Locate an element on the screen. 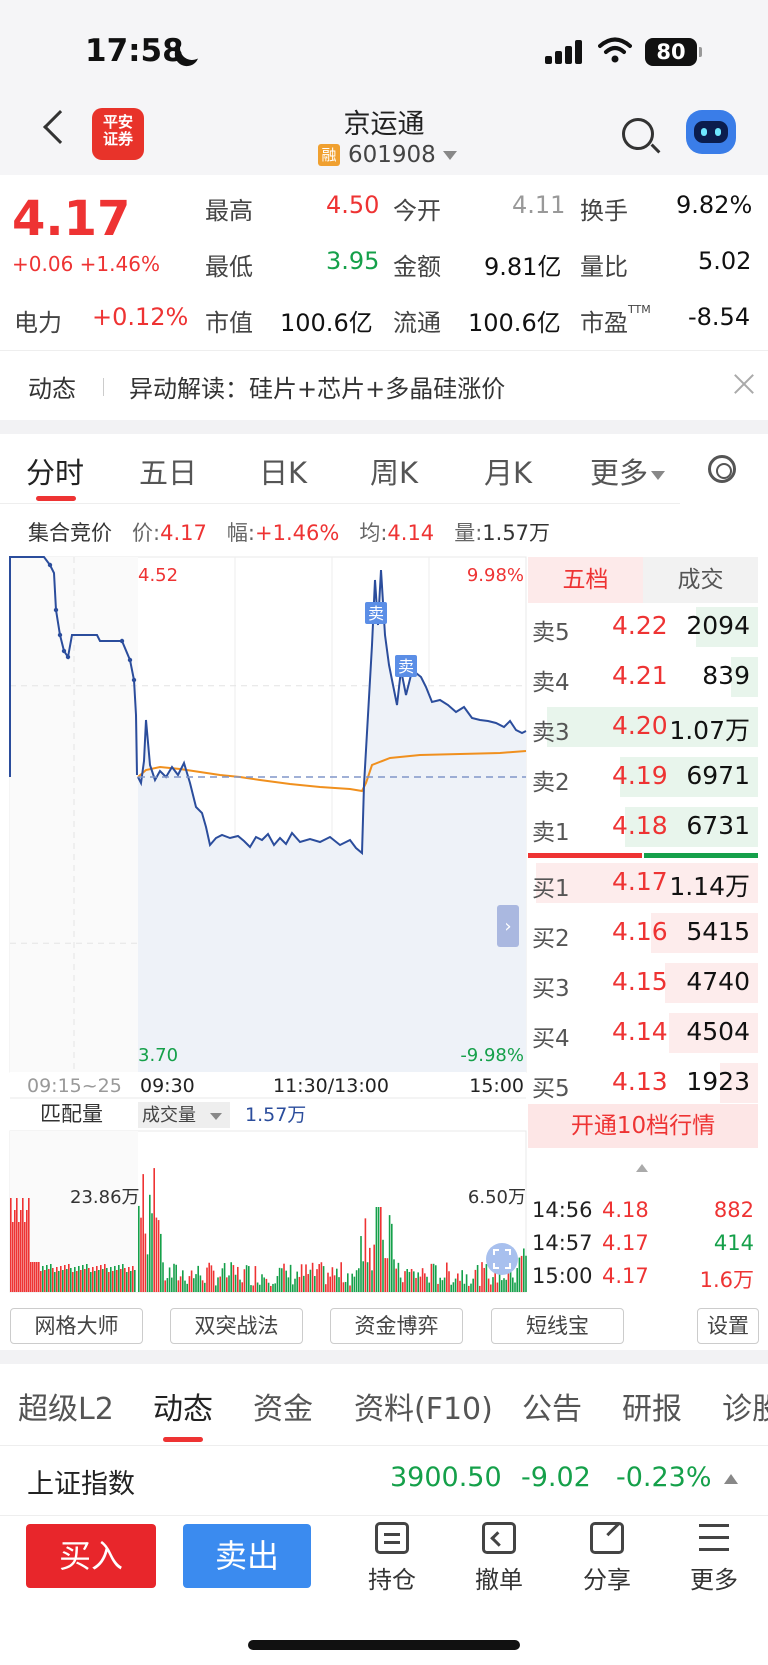 The height and width of the screenshot is (1665, 768). settings-button: 设置 is located at coordinates (728, 1326).